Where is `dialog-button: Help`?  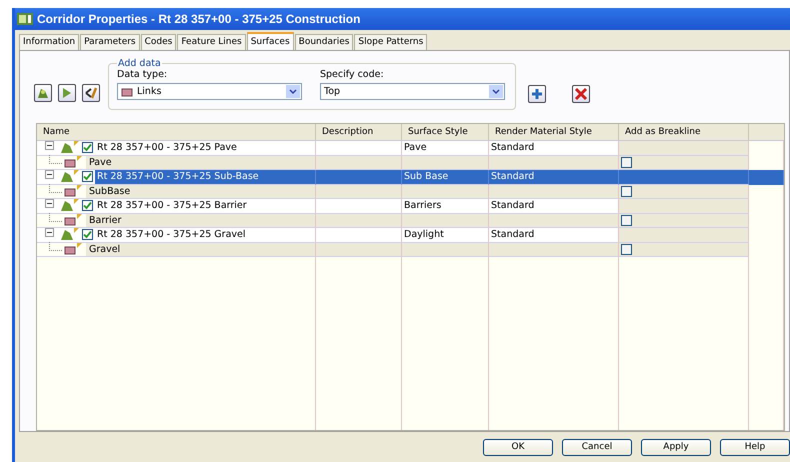
dialog-button: Help is located at coordinates (755, 447).